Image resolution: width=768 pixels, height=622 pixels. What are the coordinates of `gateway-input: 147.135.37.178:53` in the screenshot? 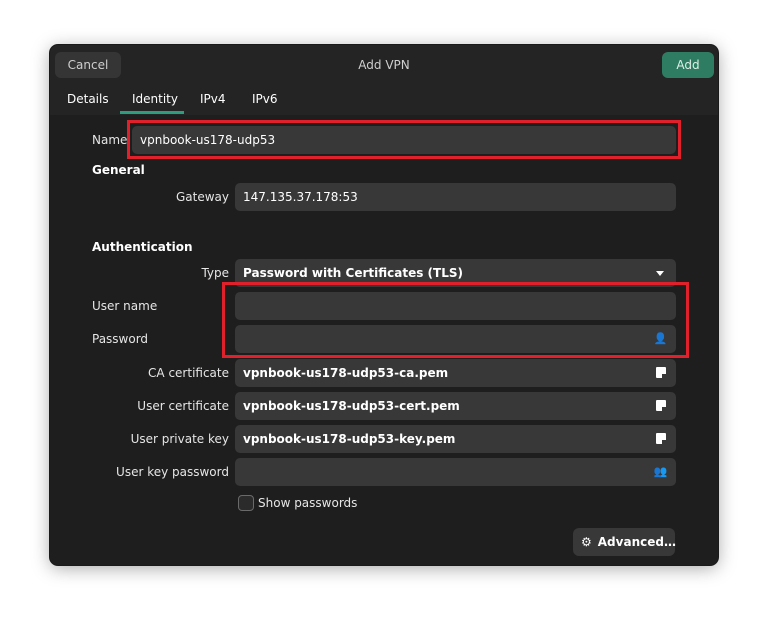 It's located at (455, 197).